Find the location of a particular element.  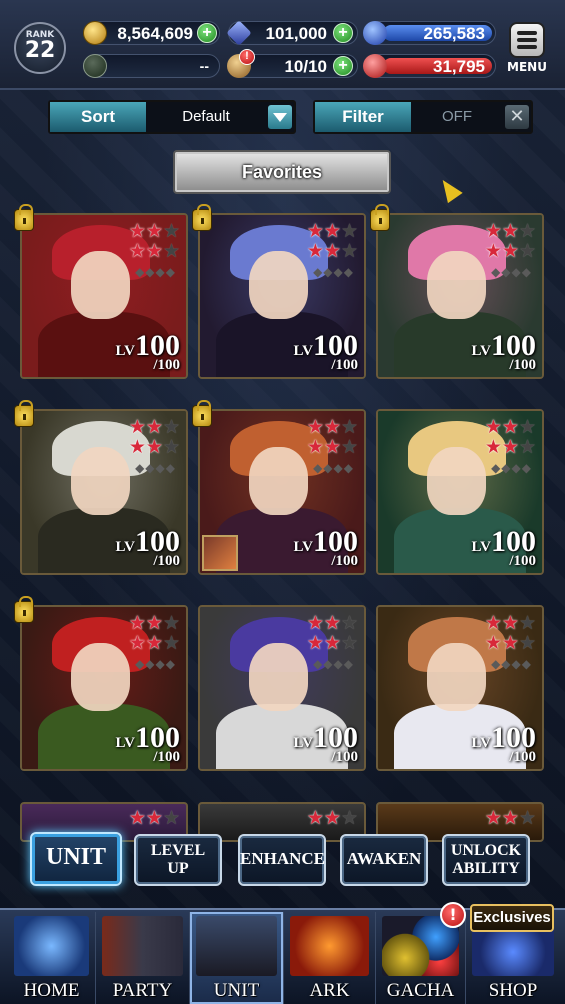

awaken-button: AWAKEN is located at coordinates (384, 860).